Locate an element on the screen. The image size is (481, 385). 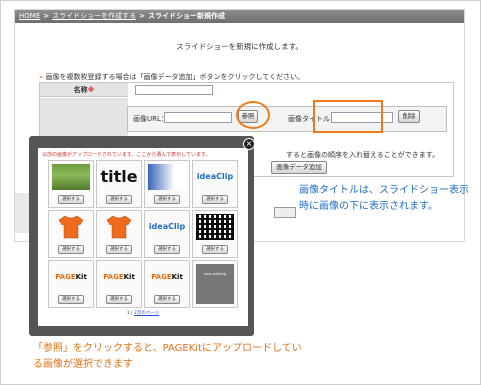
image-url-label: 画像URL： is located at coordinates (150, 119).